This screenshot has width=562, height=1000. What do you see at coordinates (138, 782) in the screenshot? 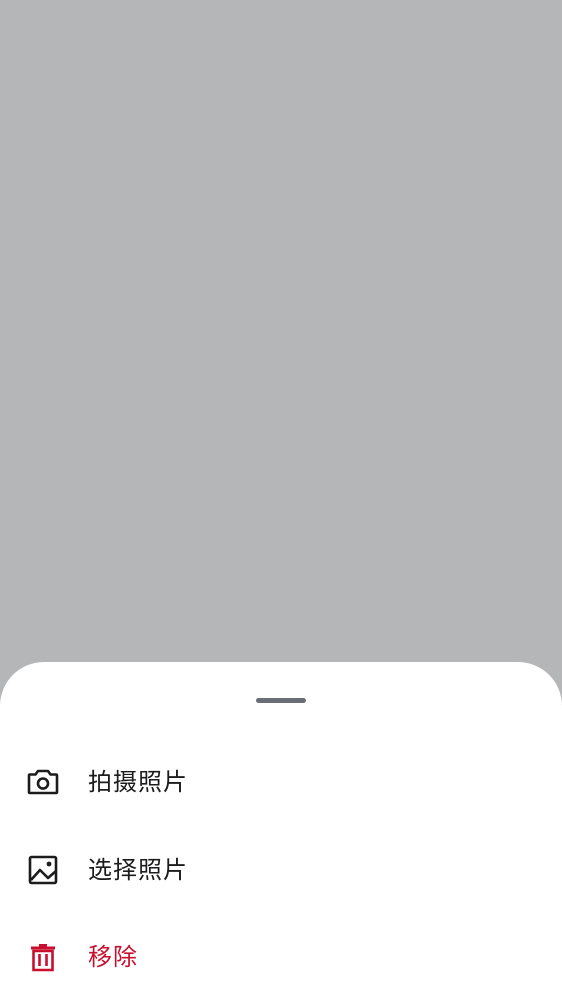
I see `take-photo-label: 拍摄照片` at bounding box center [138, 782].